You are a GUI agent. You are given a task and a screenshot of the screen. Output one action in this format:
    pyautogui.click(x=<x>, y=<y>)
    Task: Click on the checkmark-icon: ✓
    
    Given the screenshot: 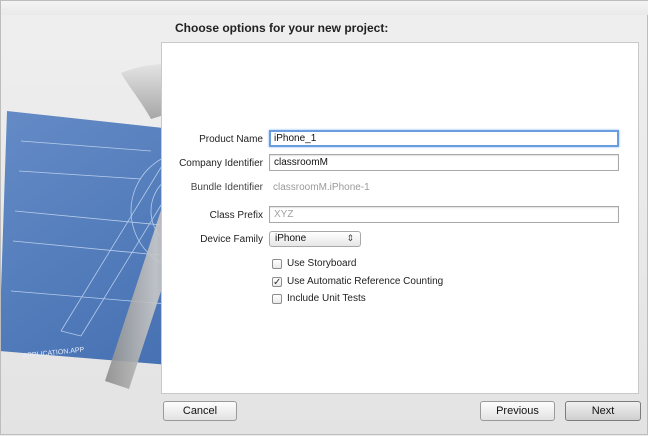 What is the action you would take?
    pyautogui.click(x=277, y=282)
    